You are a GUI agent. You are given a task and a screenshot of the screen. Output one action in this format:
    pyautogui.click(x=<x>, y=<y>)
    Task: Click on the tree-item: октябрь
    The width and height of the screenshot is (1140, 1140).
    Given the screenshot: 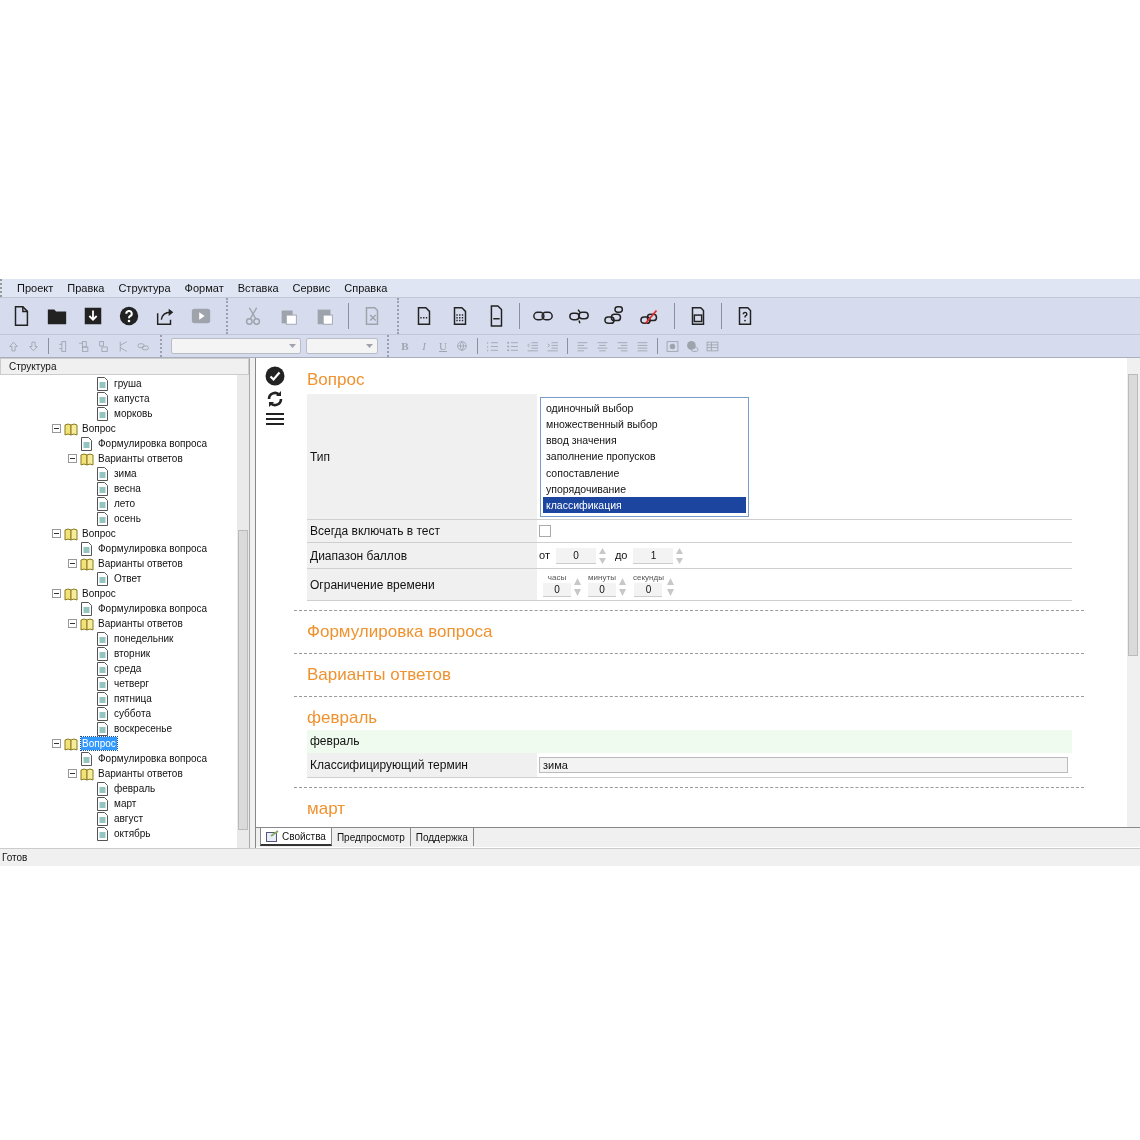 What is the action you would take?
    pyautogui.click(x=132, y=833)
    